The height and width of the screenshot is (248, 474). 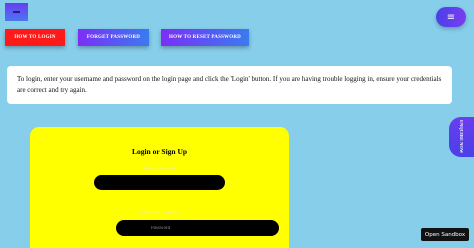 I want to click on logo-square, so click(x=16, y=12).